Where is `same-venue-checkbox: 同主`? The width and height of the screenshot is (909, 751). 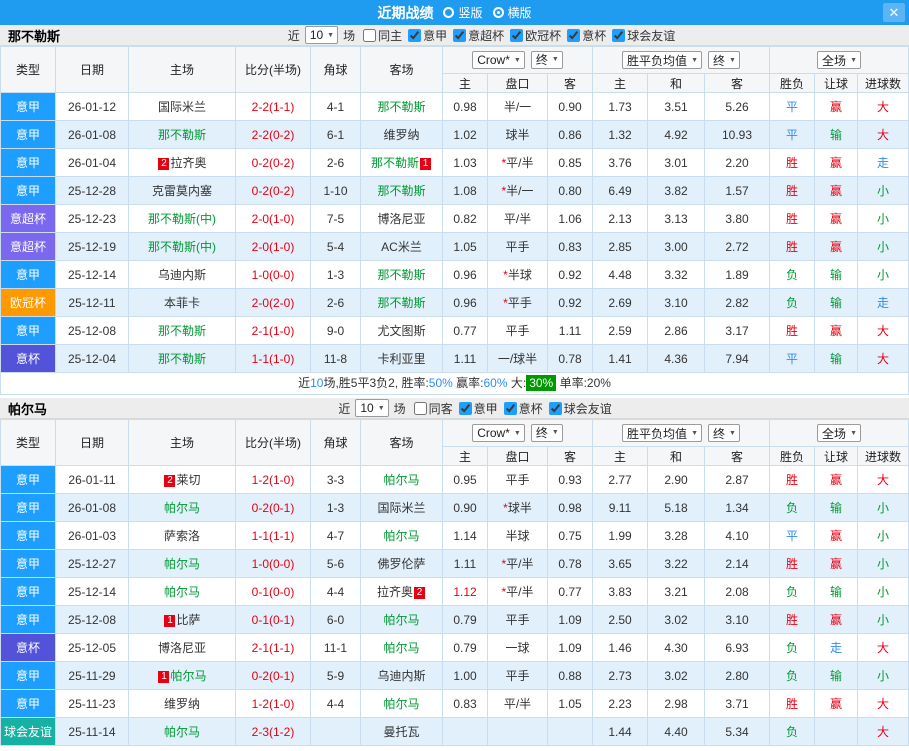
same-venue-checkbox: 同主 is located at coordinates (382, 35).